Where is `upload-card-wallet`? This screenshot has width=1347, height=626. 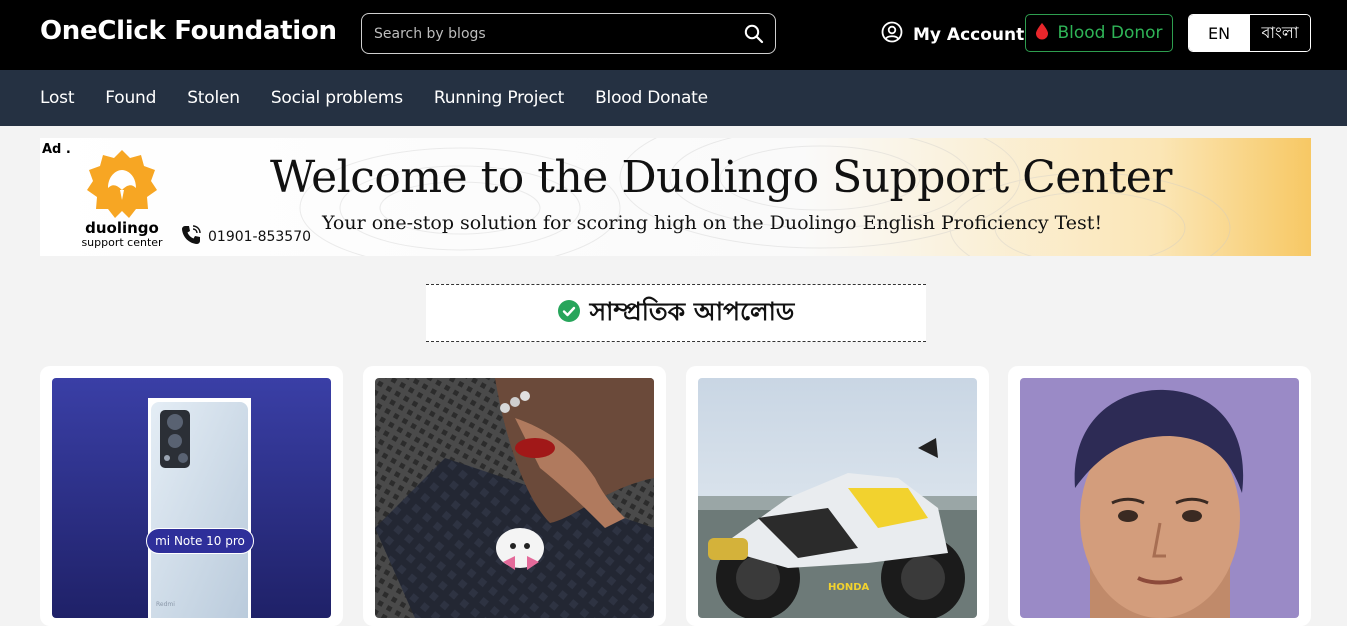 upload-card-wallet is located at coordinates (514, 496).